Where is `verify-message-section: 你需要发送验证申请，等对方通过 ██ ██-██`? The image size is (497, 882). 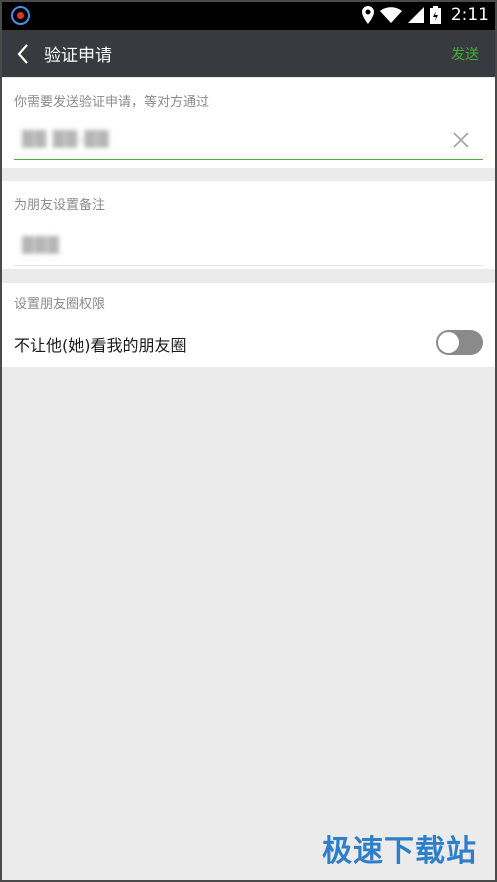
verify-message-section: 你需要发送验证申请，等对方通过 ██ ██-██ is located at coordinates (248, 123).